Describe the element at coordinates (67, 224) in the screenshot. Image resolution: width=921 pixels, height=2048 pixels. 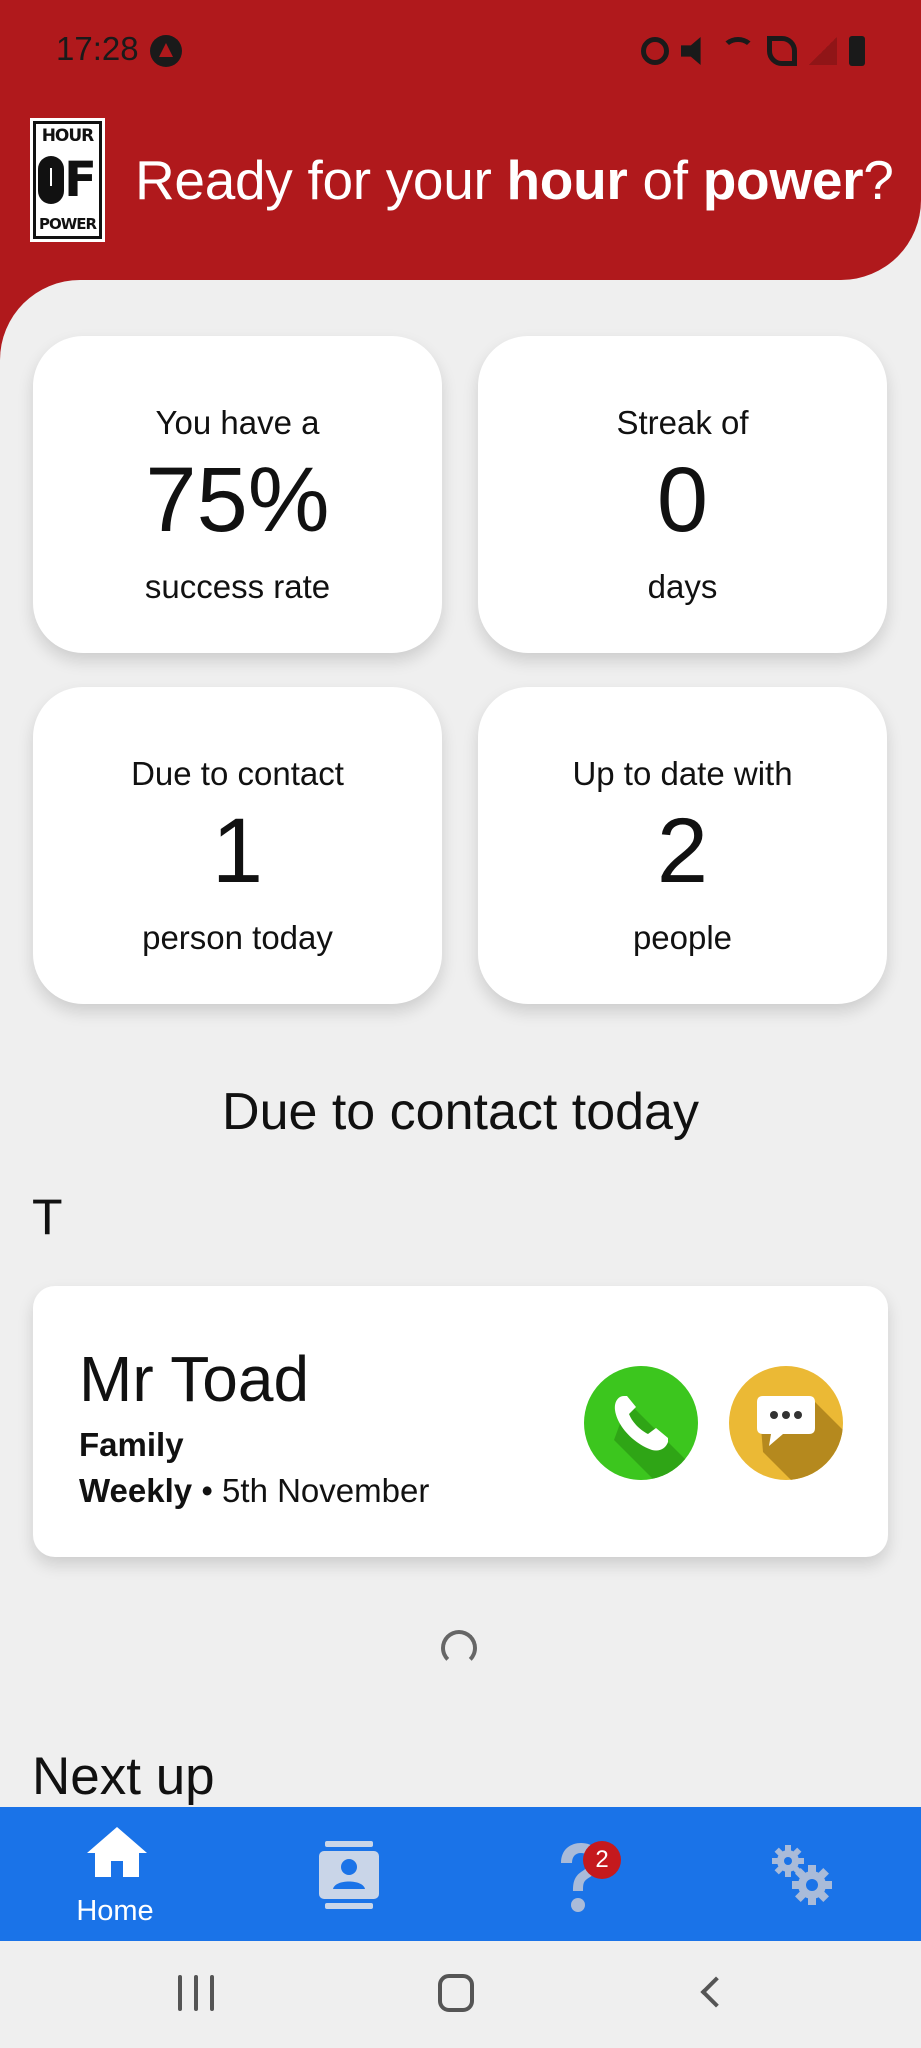
I see `logo-bottom-word: POWER` at that location.